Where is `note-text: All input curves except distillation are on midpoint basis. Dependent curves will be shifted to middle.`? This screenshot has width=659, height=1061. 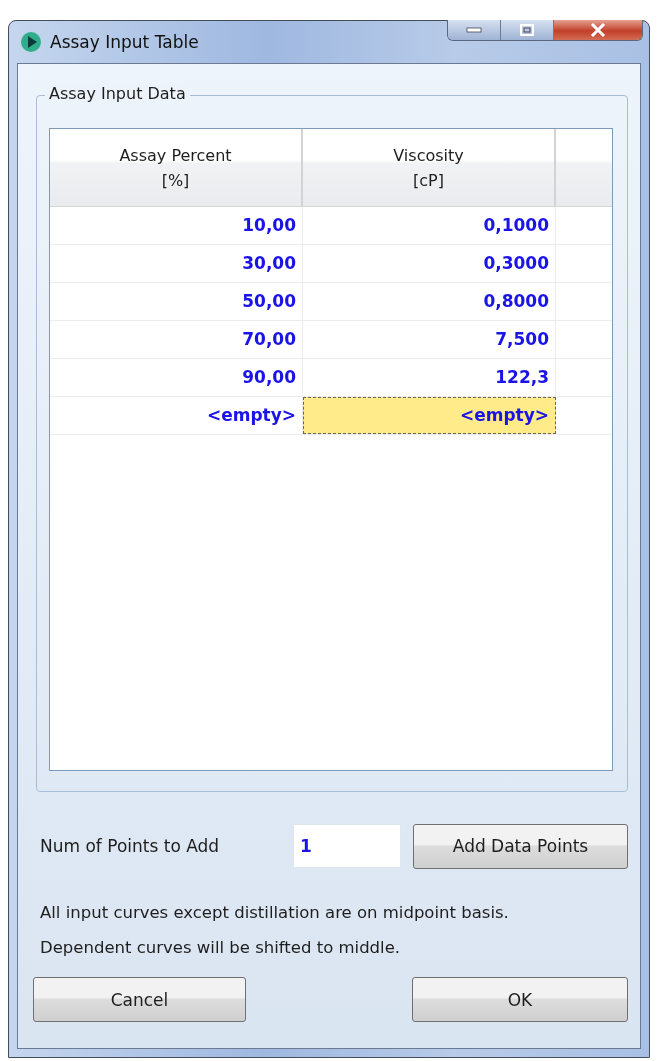
note-text: All input curves except distillation are on midpoint basis. Dependent curves will be shifted to middle. is located at coordinates (275, 930).